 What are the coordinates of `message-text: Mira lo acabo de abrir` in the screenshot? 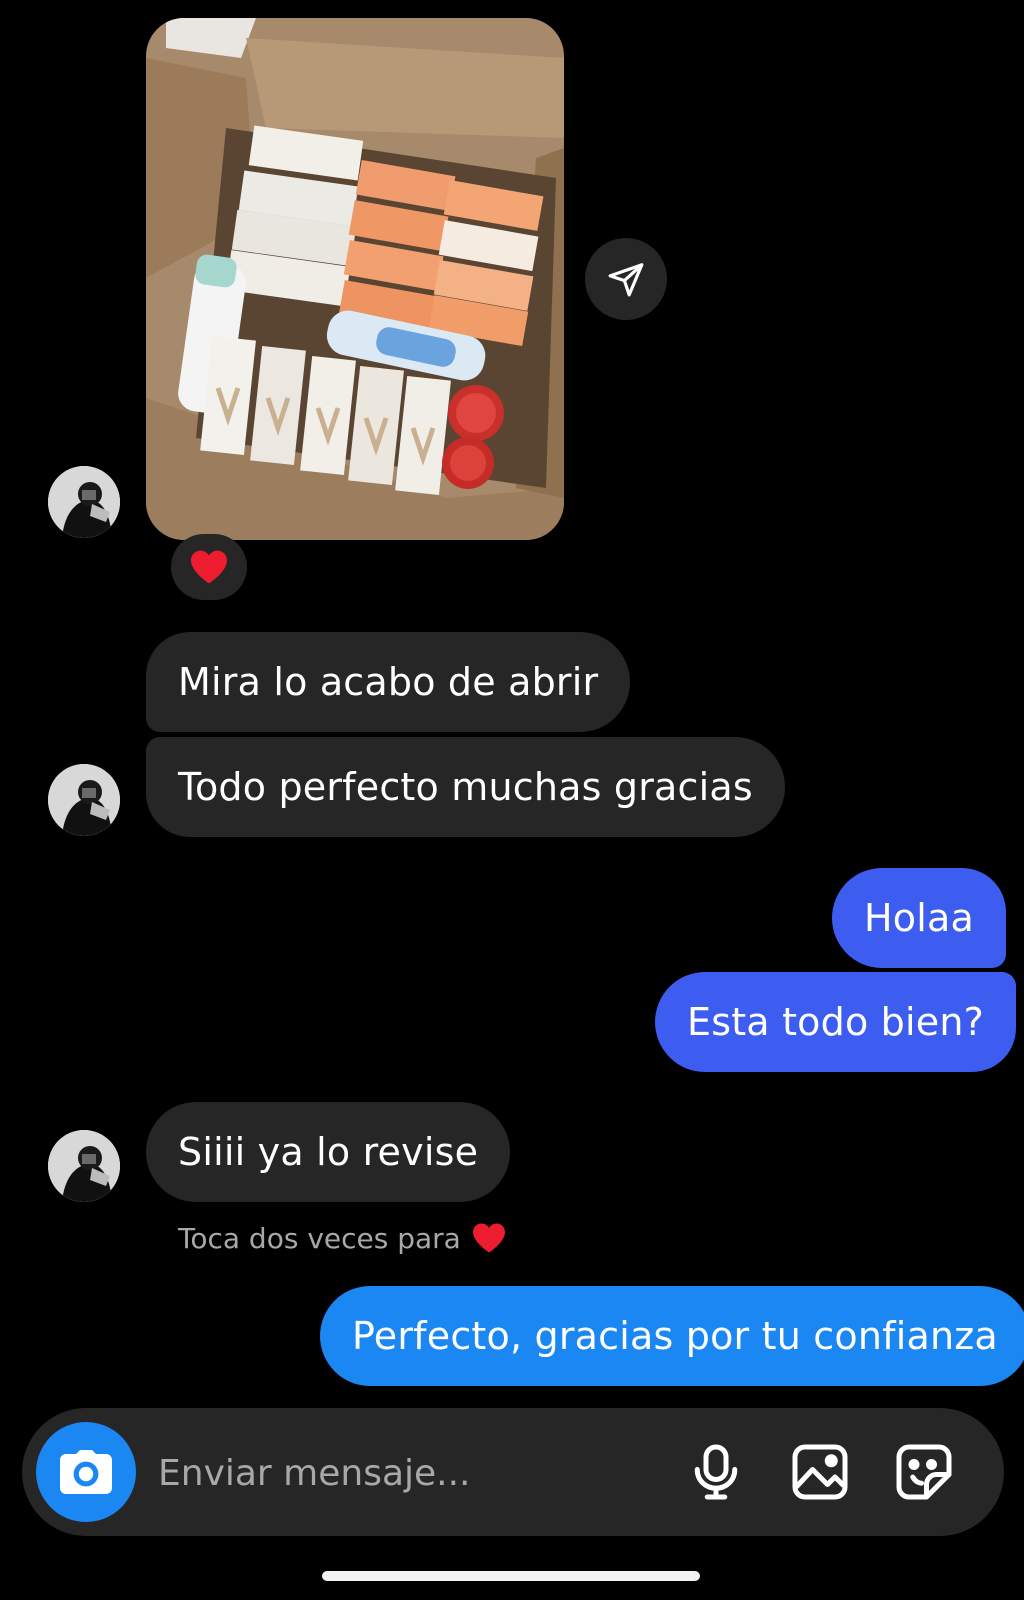 It's located at (388, 682).